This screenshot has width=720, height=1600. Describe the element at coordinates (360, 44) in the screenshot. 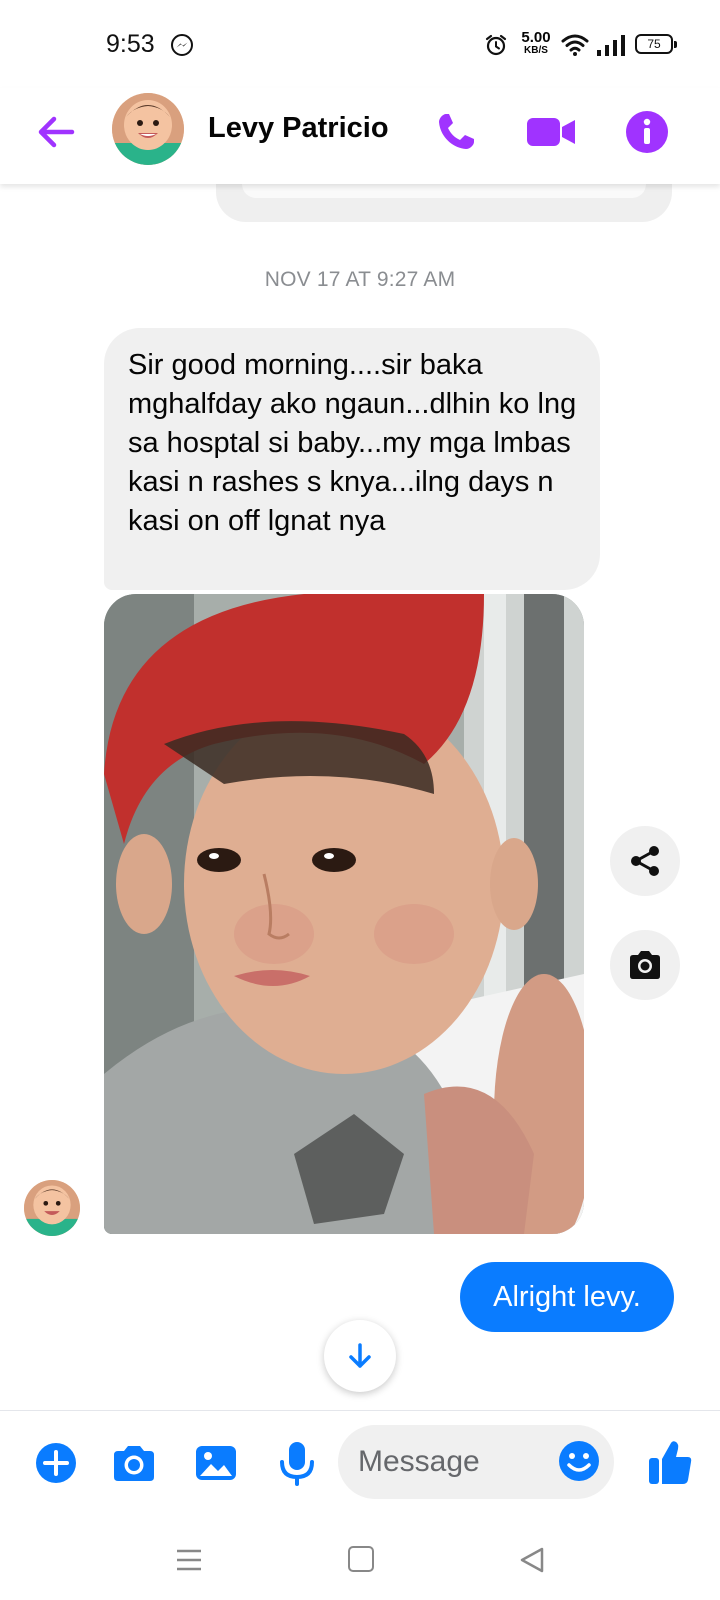

I see `status-bar: 9:53 5.00 KB/S 75` at that location.